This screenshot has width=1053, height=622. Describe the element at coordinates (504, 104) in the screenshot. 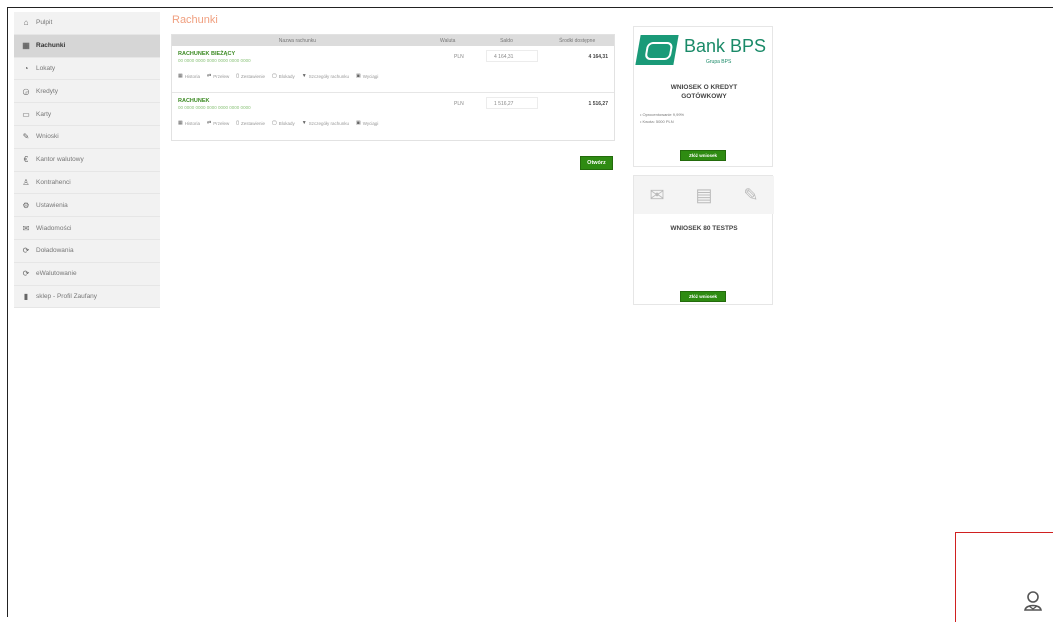

I see `account-saldo: 1 516,27` at that location.